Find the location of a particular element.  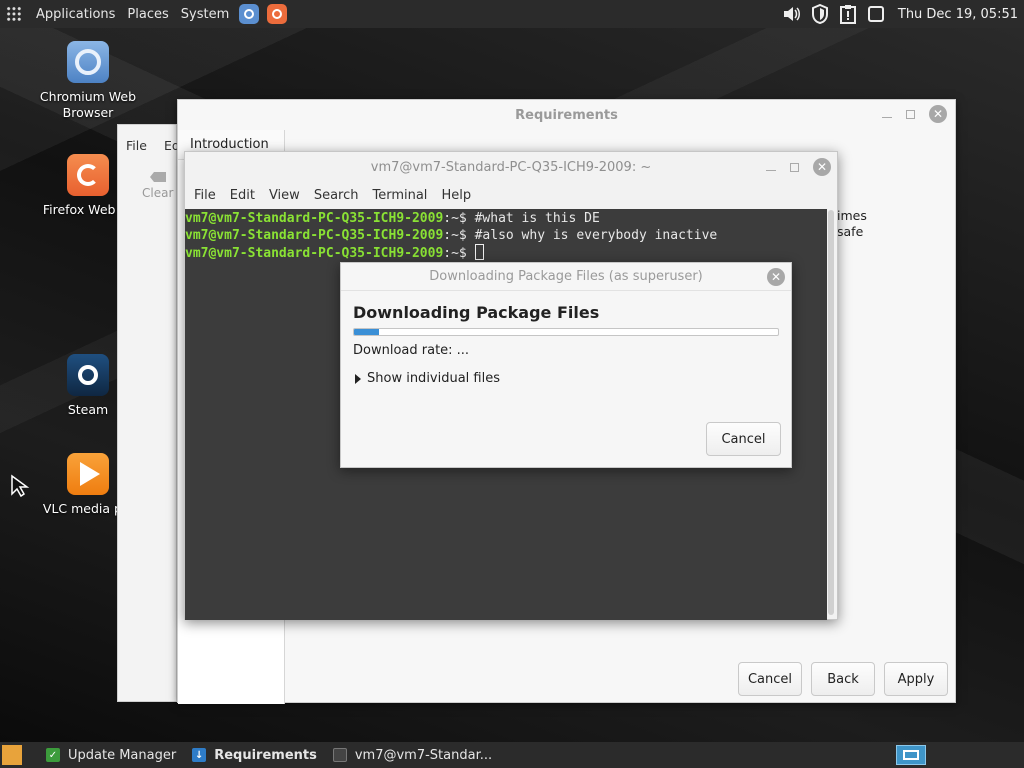

requirements-partial-text: imes safe is located at coordinates (852, 224).